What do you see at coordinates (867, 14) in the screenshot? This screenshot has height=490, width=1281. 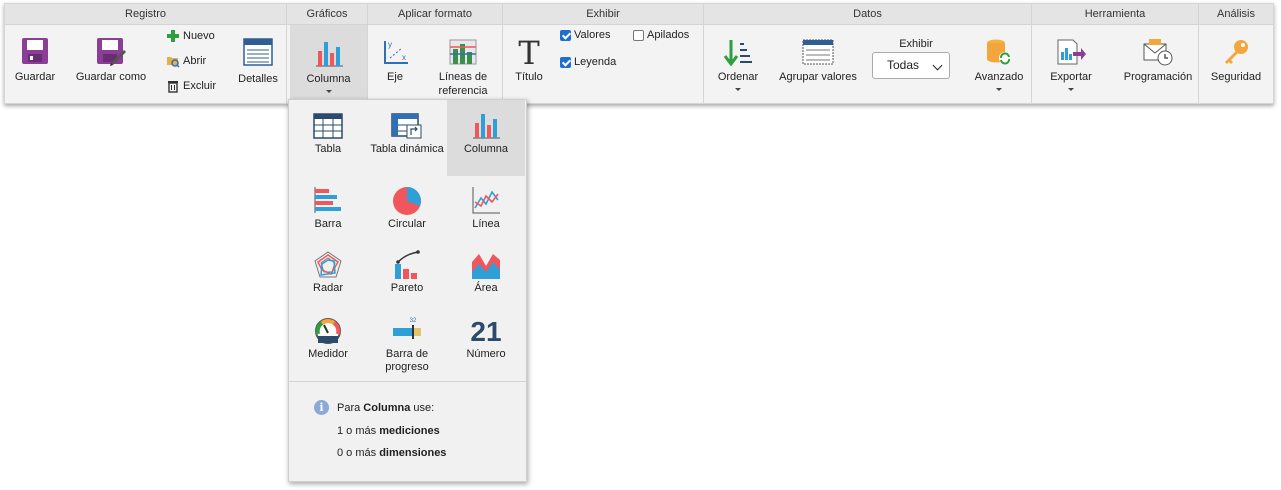 I see `group-title-datos: Datos` at bounding box center [867, 14].